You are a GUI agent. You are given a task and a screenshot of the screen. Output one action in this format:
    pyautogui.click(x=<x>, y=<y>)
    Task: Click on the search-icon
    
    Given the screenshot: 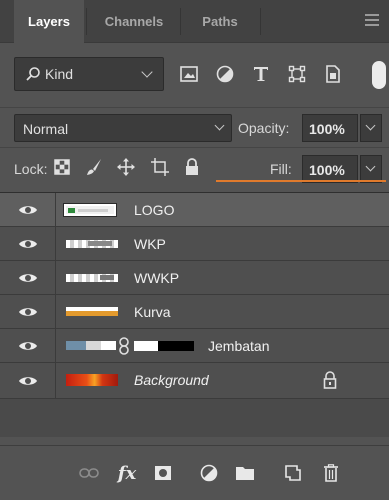 What is the action you would take?
    pyautogui.click(x=33, y=74)
    